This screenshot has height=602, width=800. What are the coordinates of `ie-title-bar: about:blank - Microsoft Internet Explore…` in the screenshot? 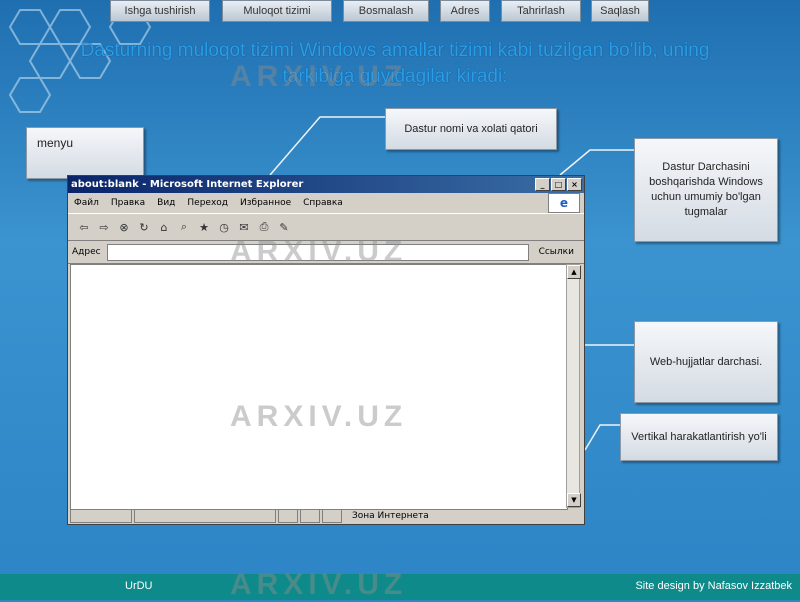 It's located at (326, 184).